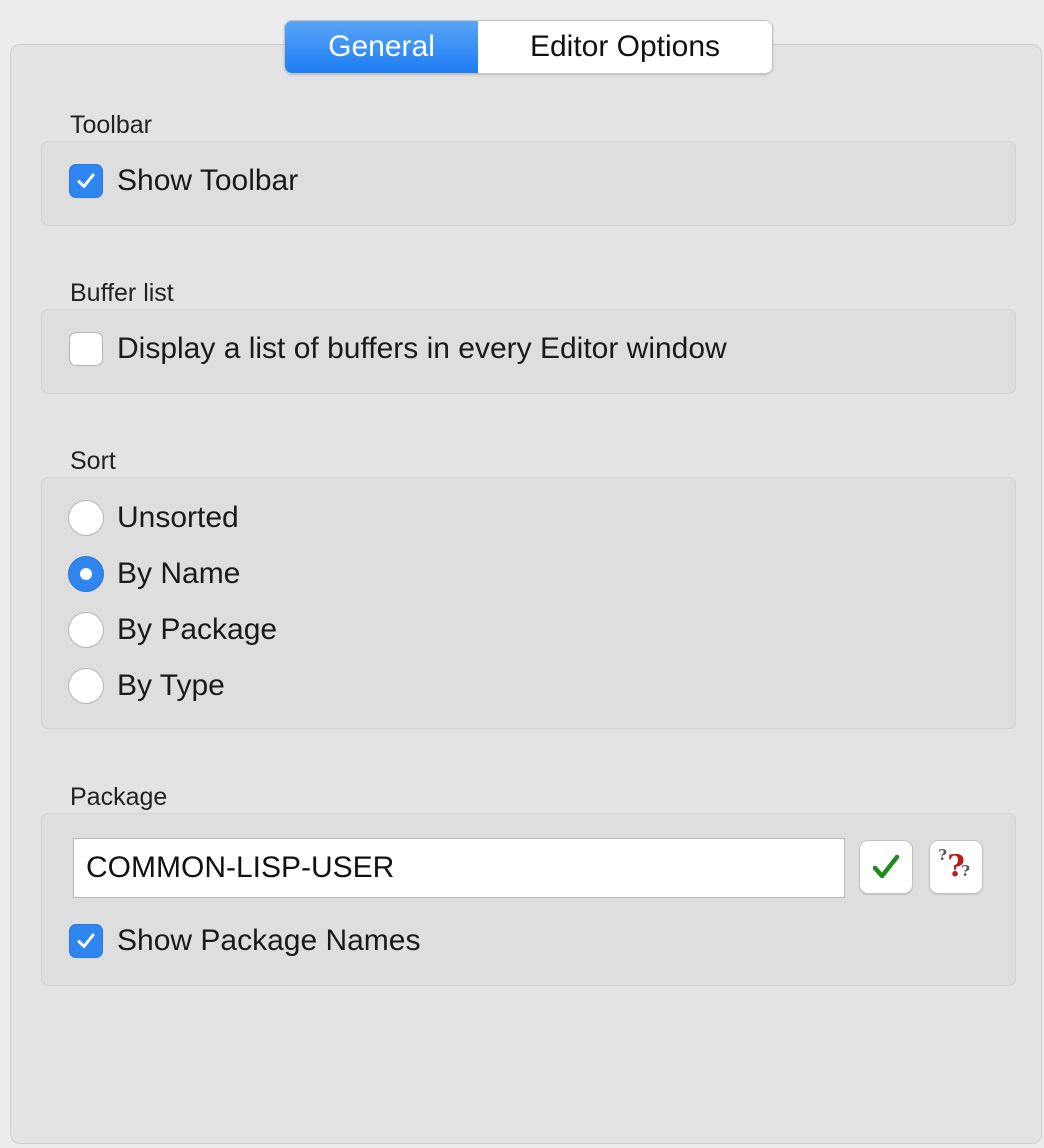 This screenshot has height=1148, width=1044. What do you see at coordinates (93, 461) in the screenshot?
I see `sort-section-label: Sort` at bounding box center [93, 461].